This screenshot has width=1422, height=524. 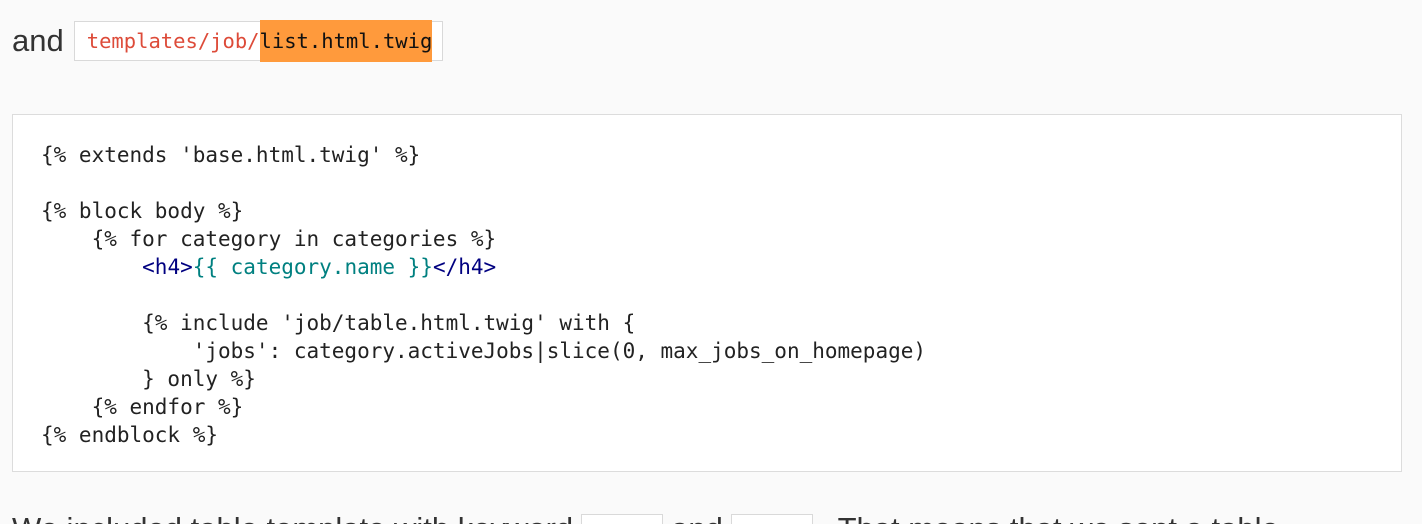 What do you see at coordinates (142, 211) in the screenshot?
I see `code-line: {% block body %}` at bounding box center [142, 211].